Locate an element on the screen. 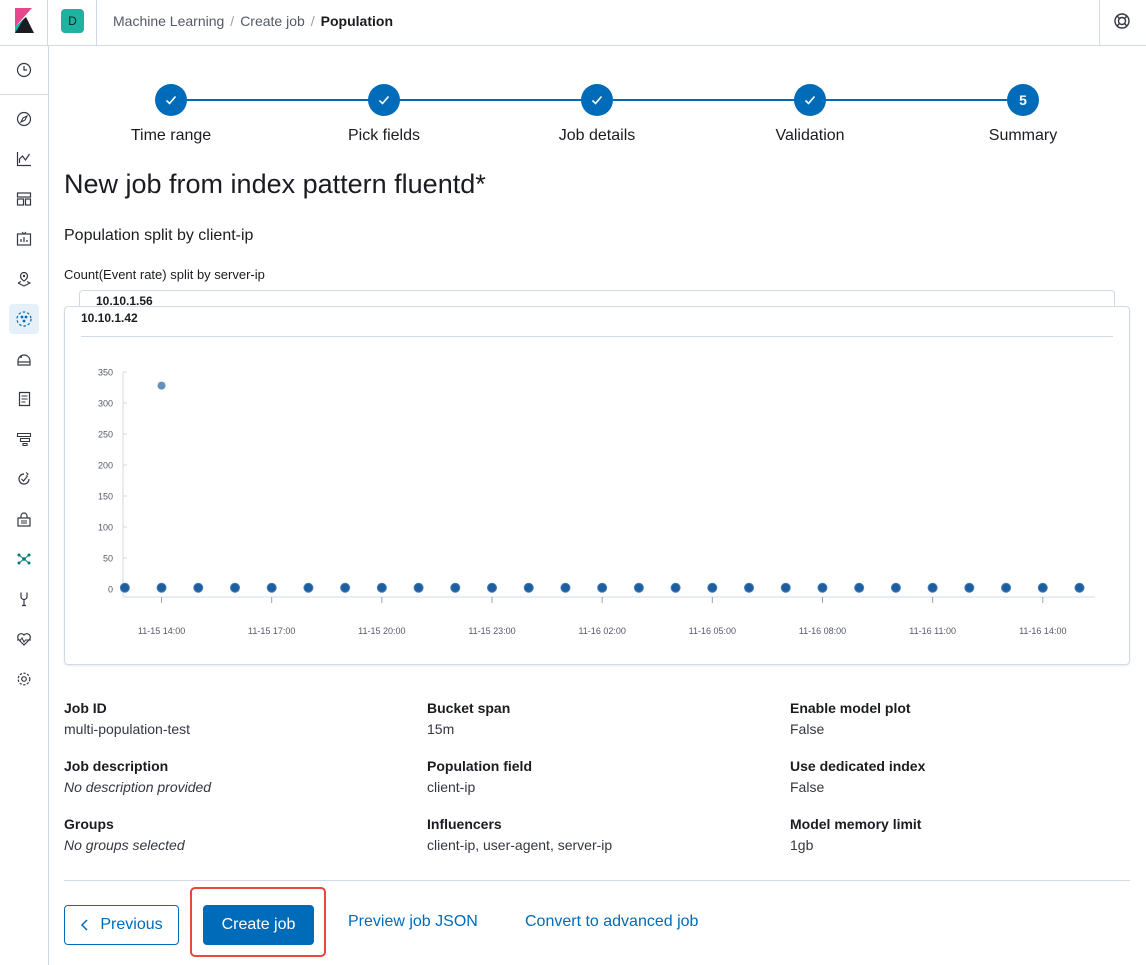 The image size is (1146, 965). y-tick-label: 200 is located at coordinates (105, 466).